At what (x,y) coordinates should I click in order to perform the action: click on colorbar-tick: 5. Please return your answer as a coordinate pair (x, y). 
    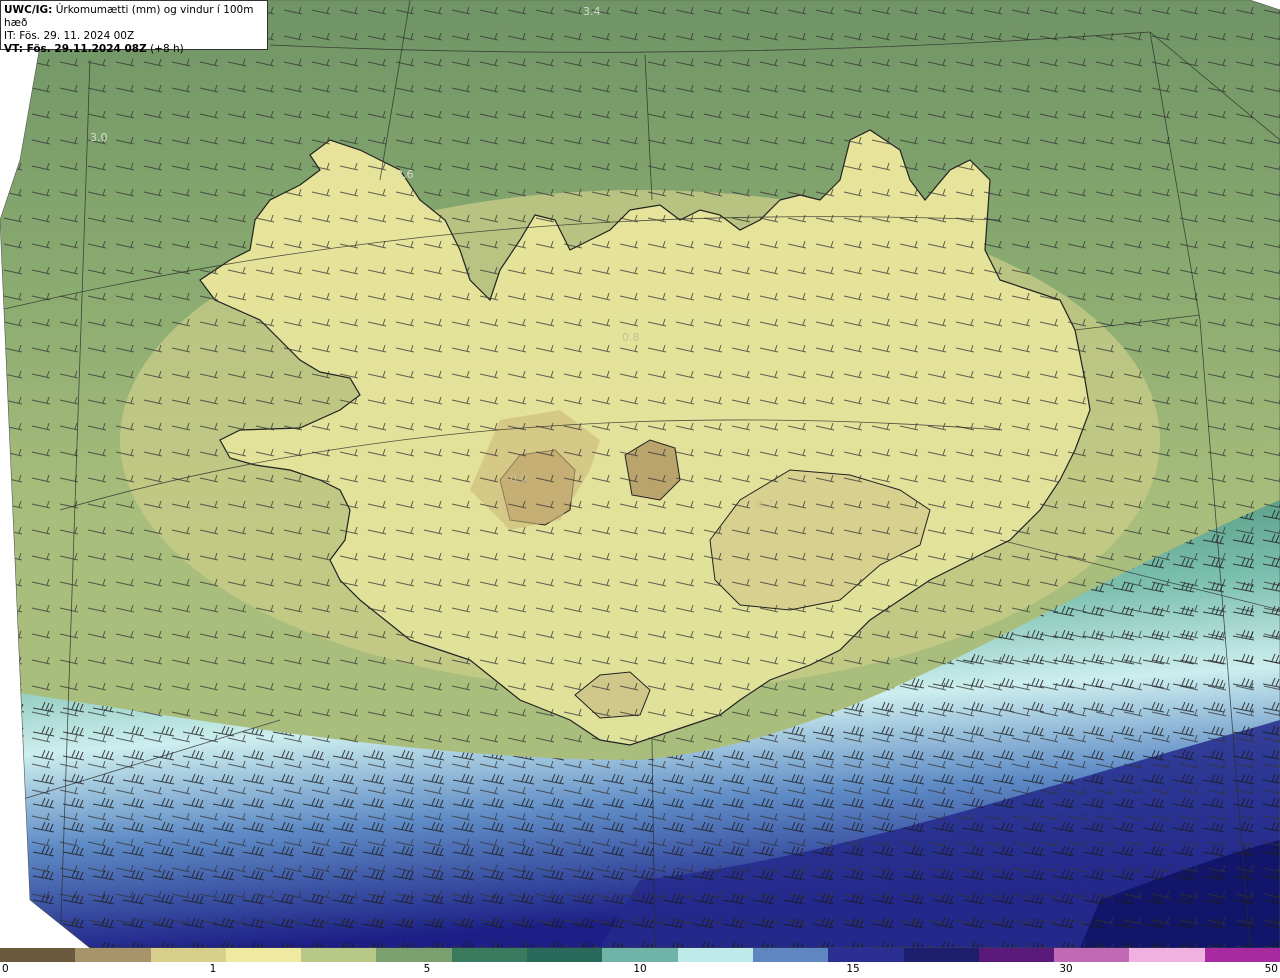
    Looking at the image, I should click on (427, 969).